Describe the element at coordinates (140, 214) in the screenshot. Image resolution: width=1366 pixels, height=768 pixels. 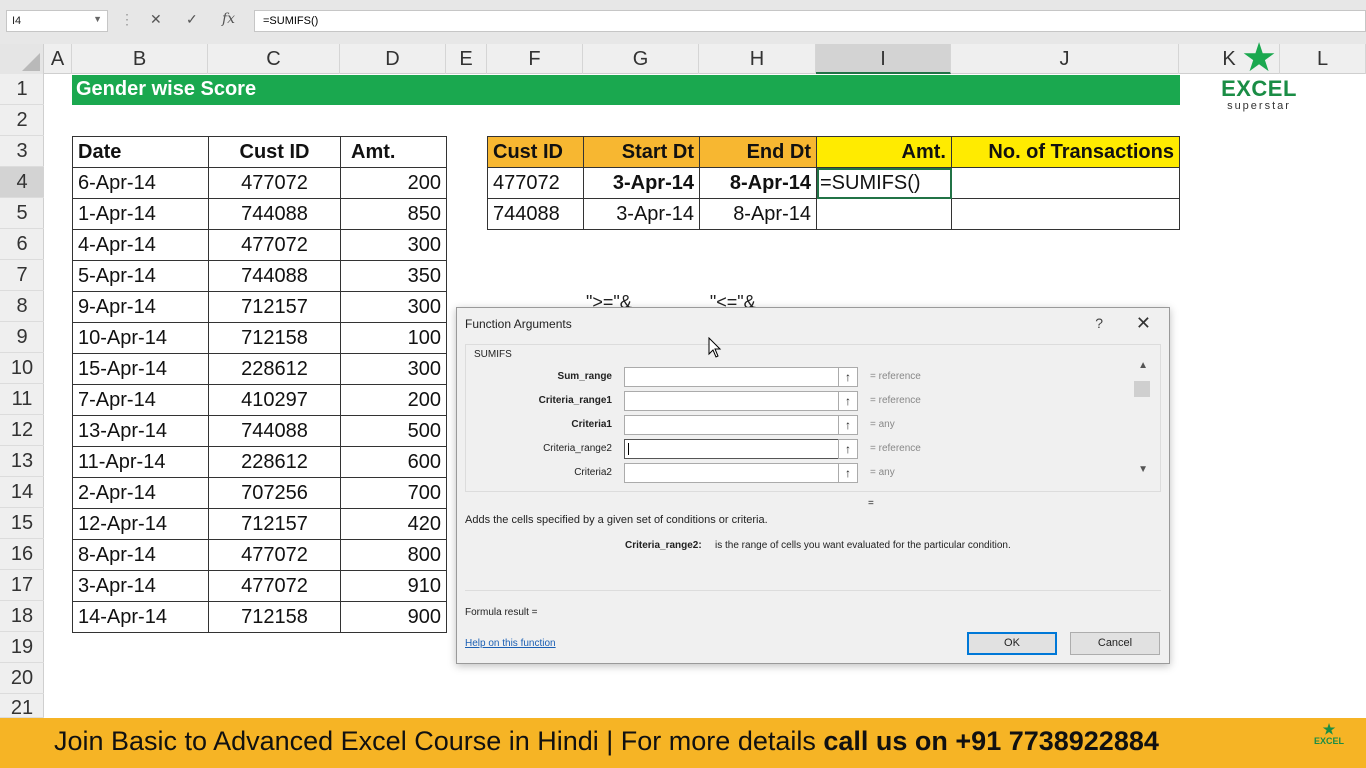
I see `cell-date: 1-Apr-14` at that location.